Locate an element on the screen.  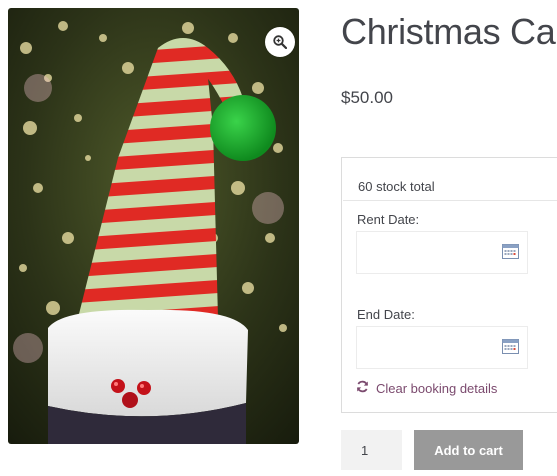
add-to-cart-button: Add to cart is located at coordinates (468, 450).